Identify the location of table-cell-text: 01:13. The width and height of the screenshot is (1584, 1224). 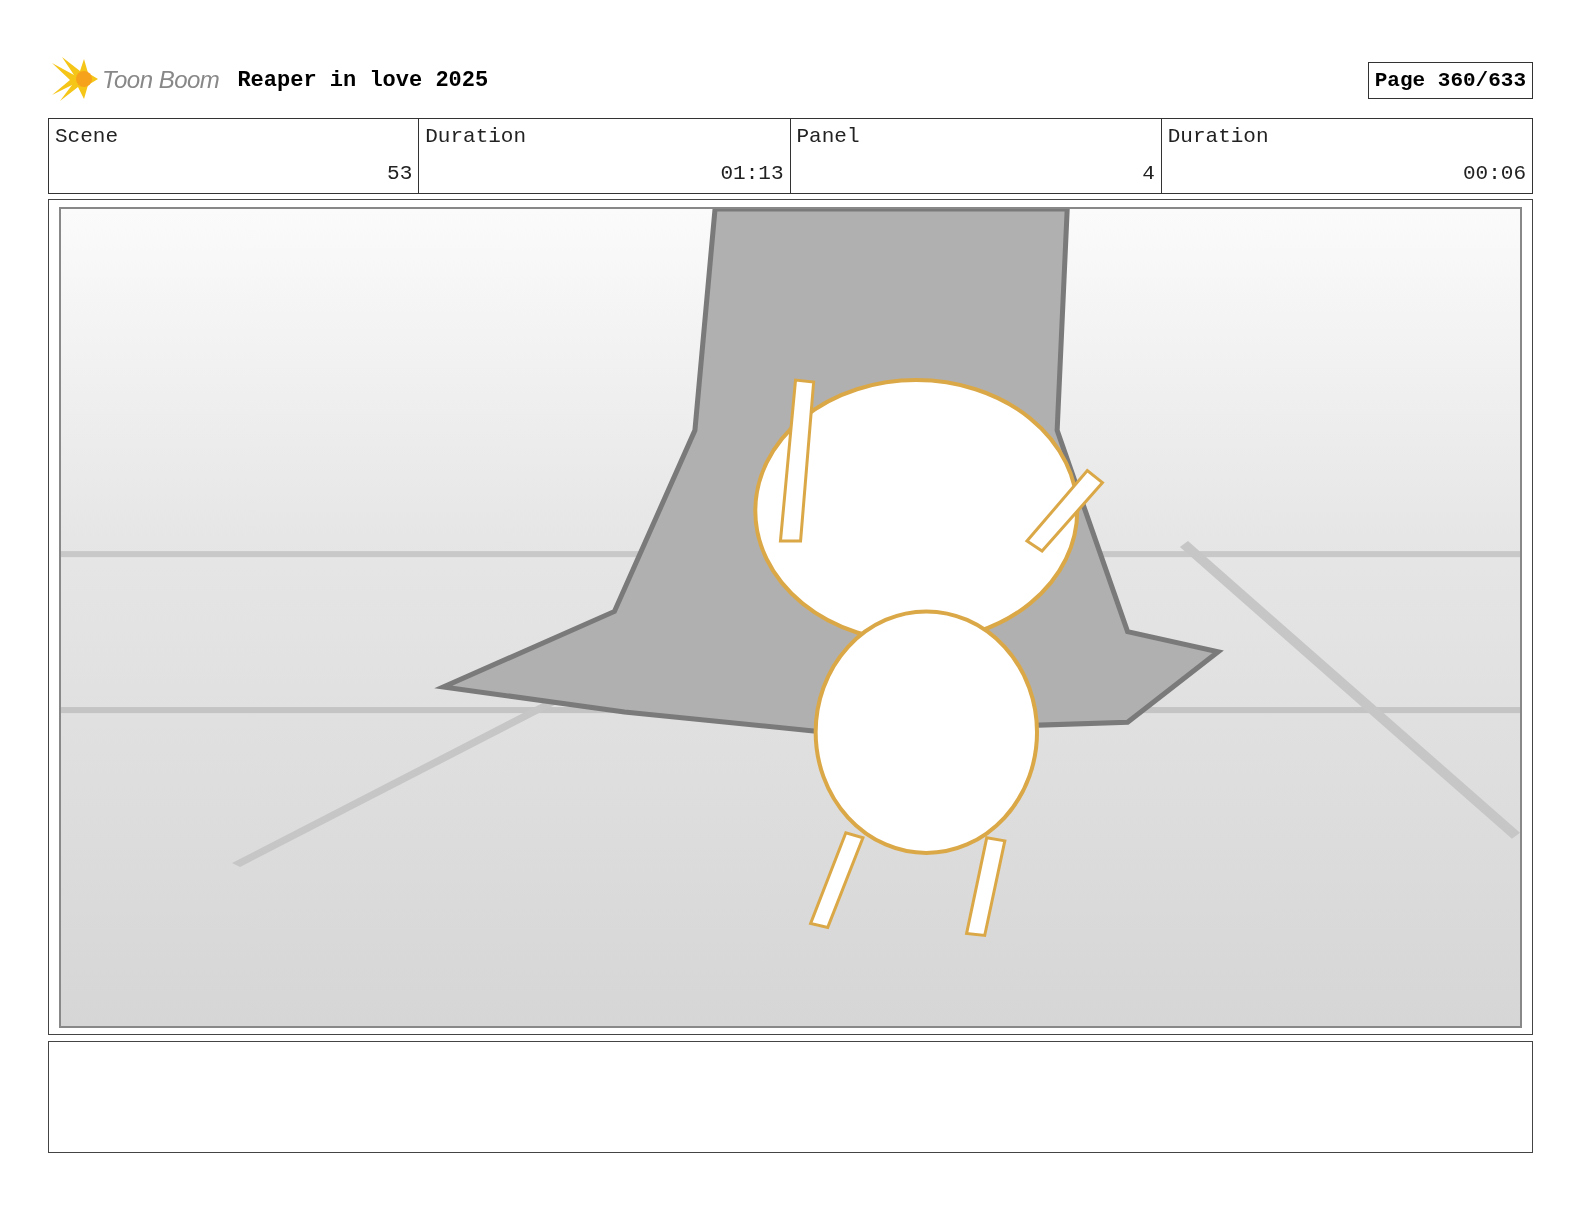
(751, 173).